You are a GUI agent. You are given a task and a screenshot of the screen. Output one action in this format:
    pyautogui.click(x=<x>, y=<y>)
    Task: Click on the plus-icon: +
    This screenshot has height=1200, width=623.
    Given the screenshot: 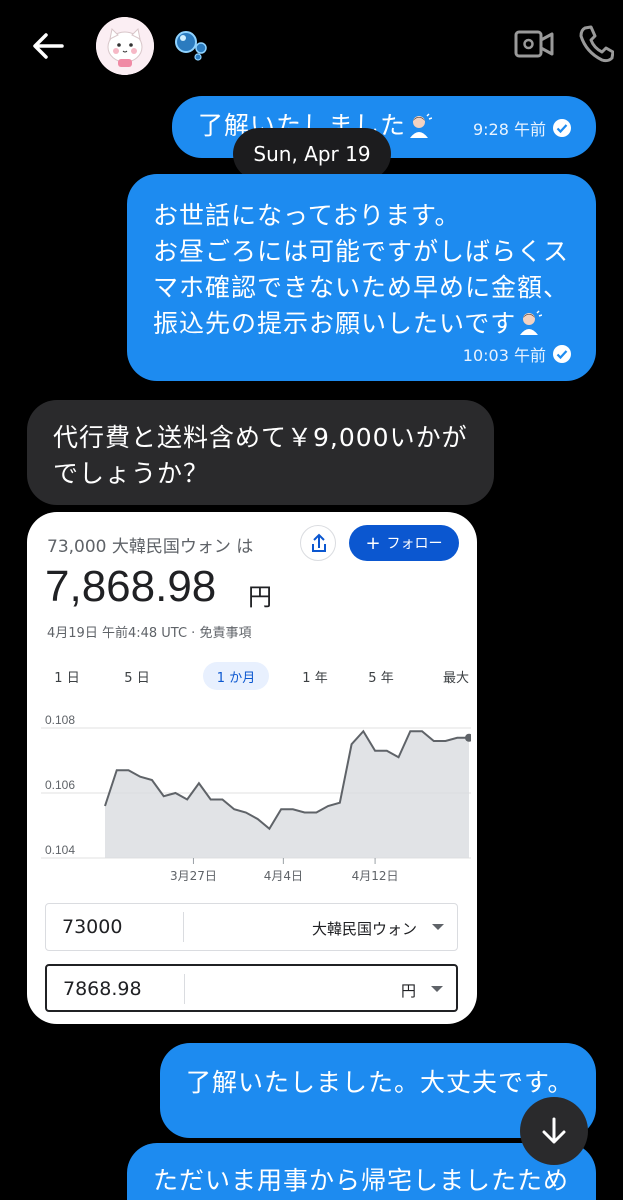 What is the action you would take?
    pyautogui.click(x=373, y=543)
    